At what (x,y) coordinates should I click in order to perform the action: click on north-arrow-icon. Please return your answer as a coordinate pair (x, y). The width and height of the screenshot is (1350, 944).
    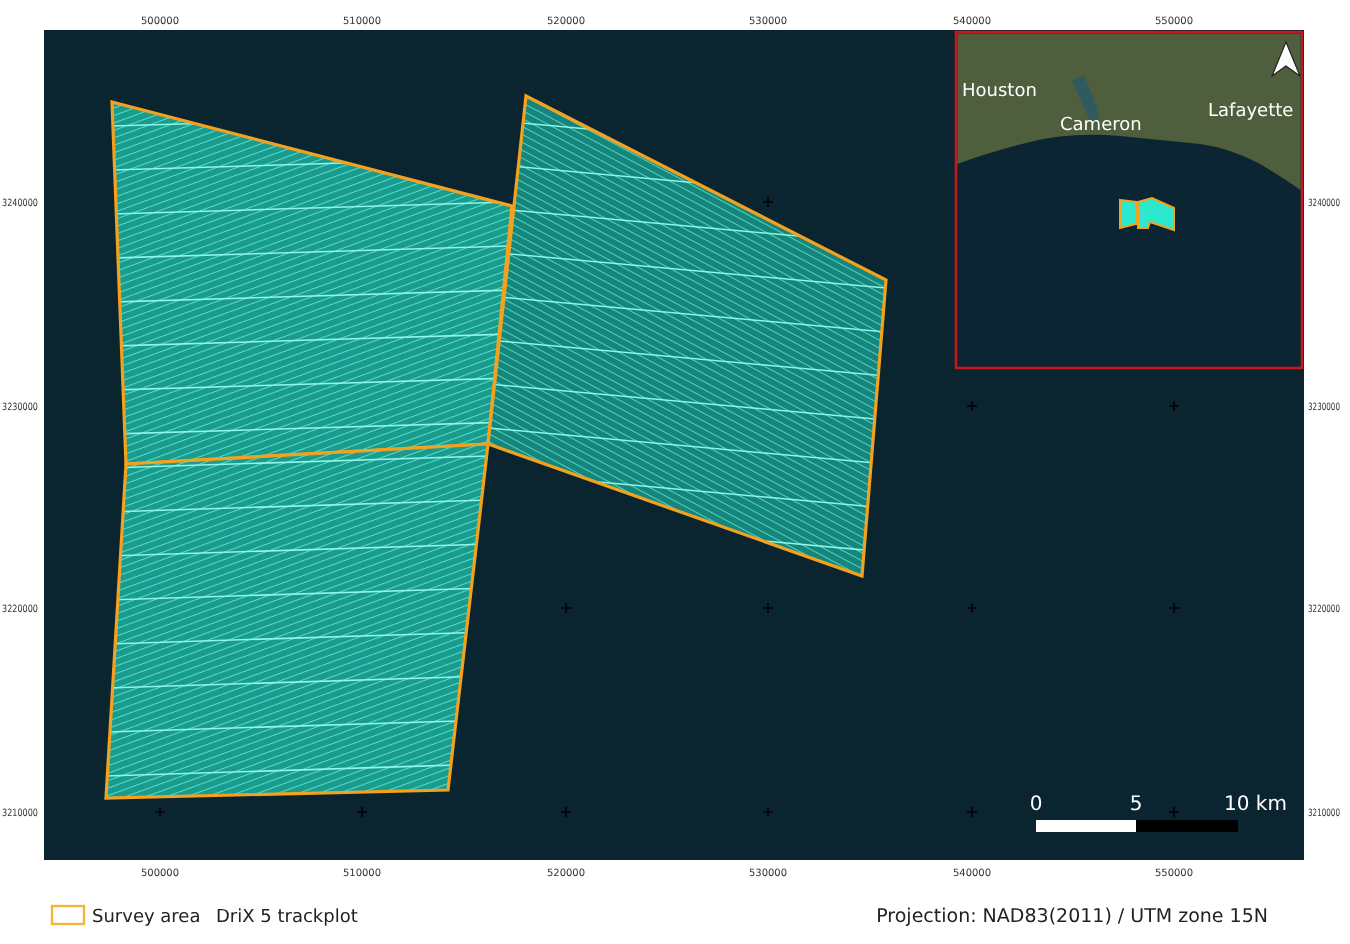
    Looking at the image, I should click on (1286, 59).